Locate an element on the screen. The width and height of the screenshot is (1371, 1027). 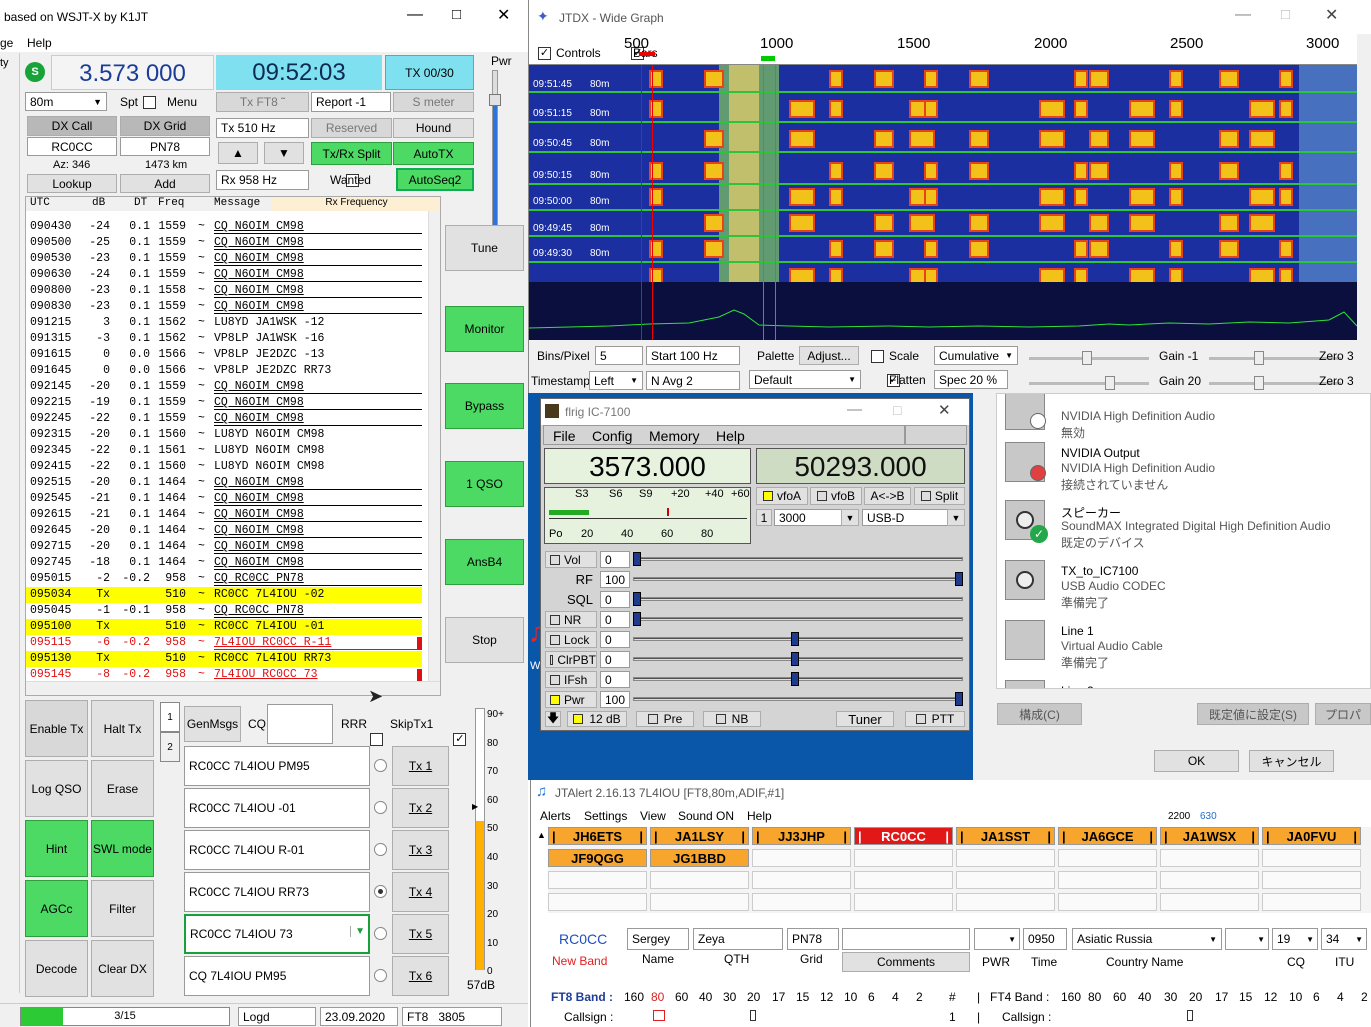
name-field: Sergey is located at coordinates (658, 939).